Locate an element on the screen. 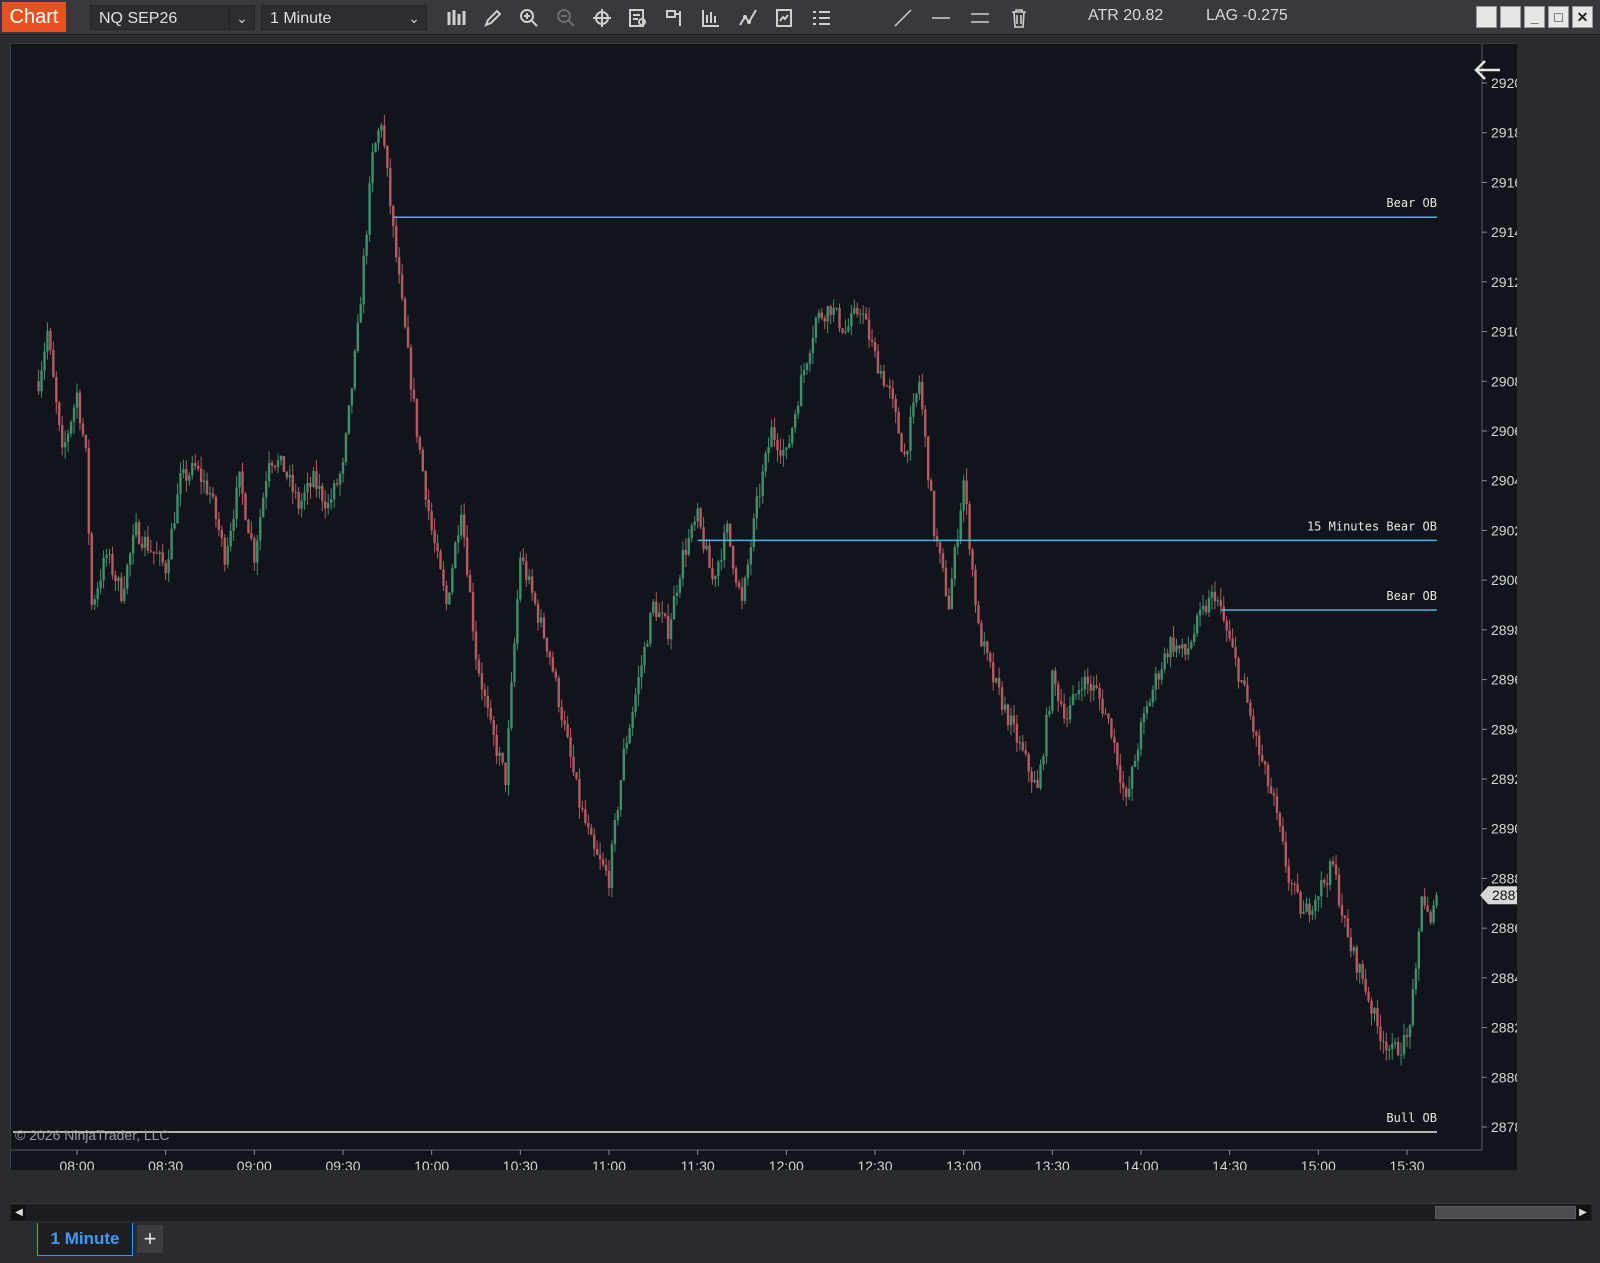  zoom-out-icon is located at coordinates (566, 18).